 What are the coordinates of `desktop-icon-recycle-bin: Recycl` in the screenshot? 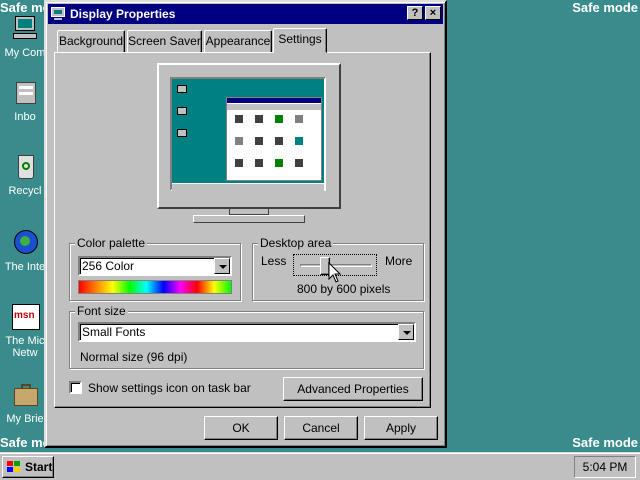 It's located at (25, 174).